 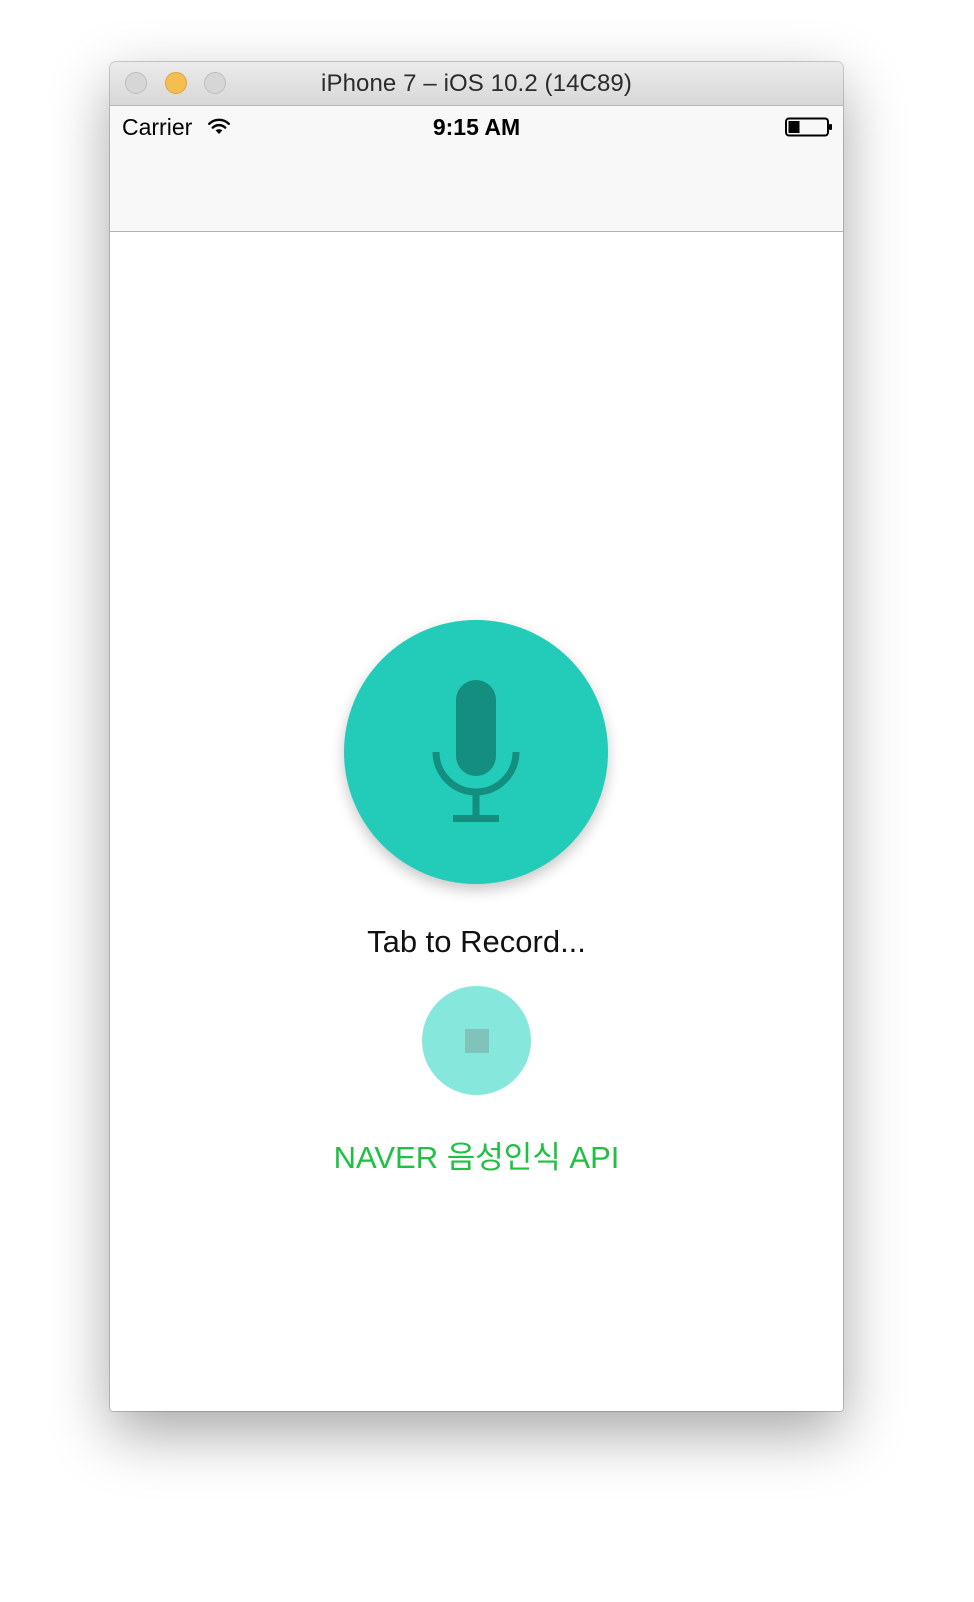 I want to click on microphone-icon, so click(x=476, y=751).